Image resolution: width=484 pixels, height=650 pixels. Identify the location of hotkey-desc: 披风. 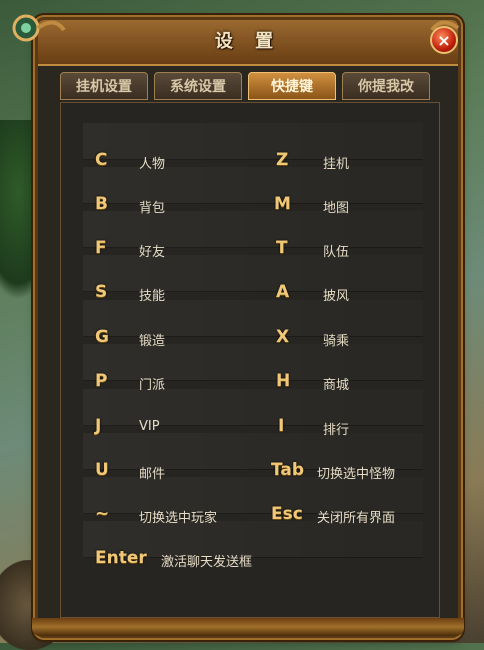
(336, 296).